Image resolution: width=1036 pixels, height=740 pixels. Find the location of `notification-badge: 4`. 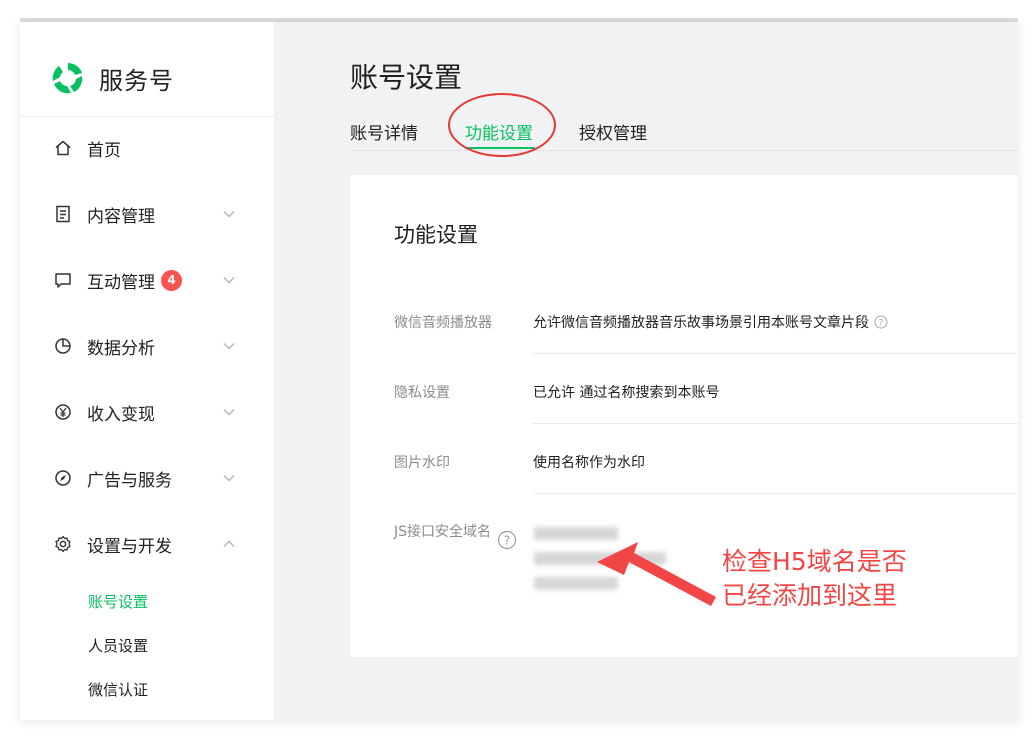

notification-badge: 4 is located at coordinates (171, 280).